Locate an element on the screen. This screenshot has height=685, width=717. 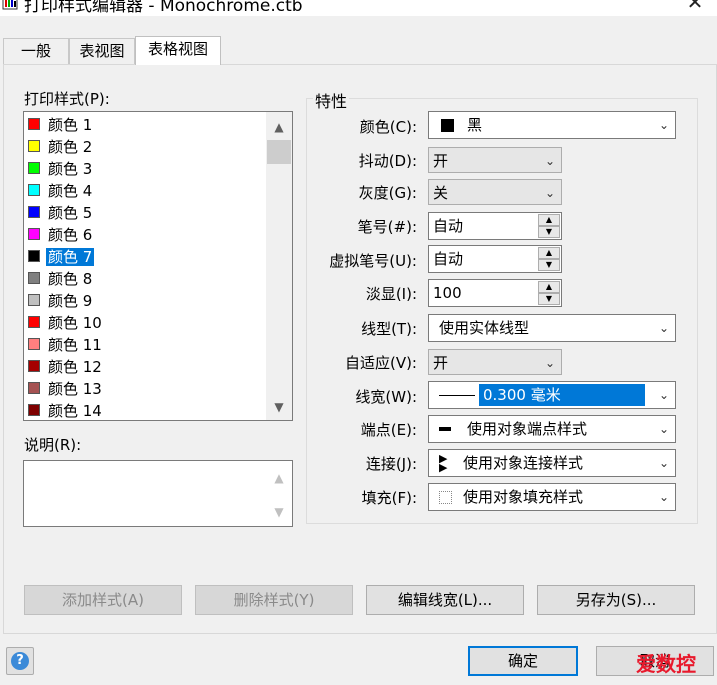
fillstyle-value: 使用对象填充样式 is located at coordinates (523, 497).